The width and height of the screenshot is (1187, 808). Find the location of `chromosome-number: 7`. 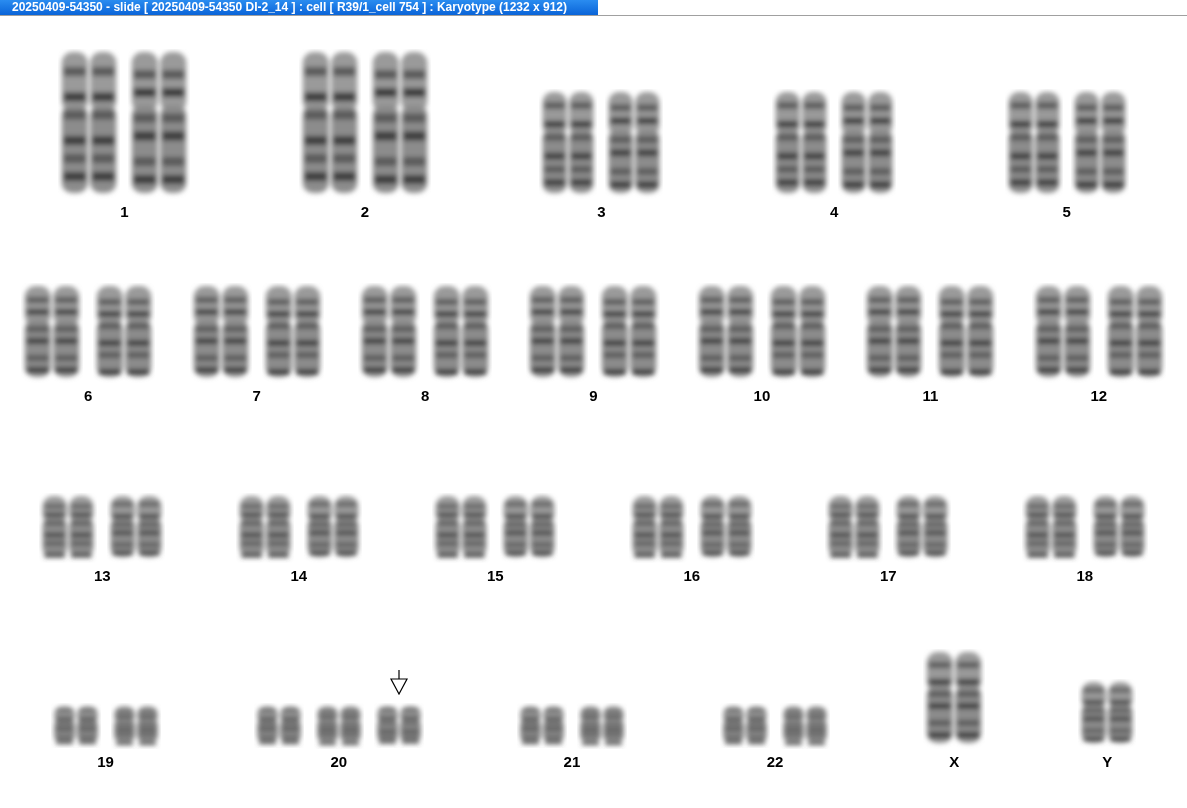

chromosome-number: 7 is located at coordinates (256, 395).